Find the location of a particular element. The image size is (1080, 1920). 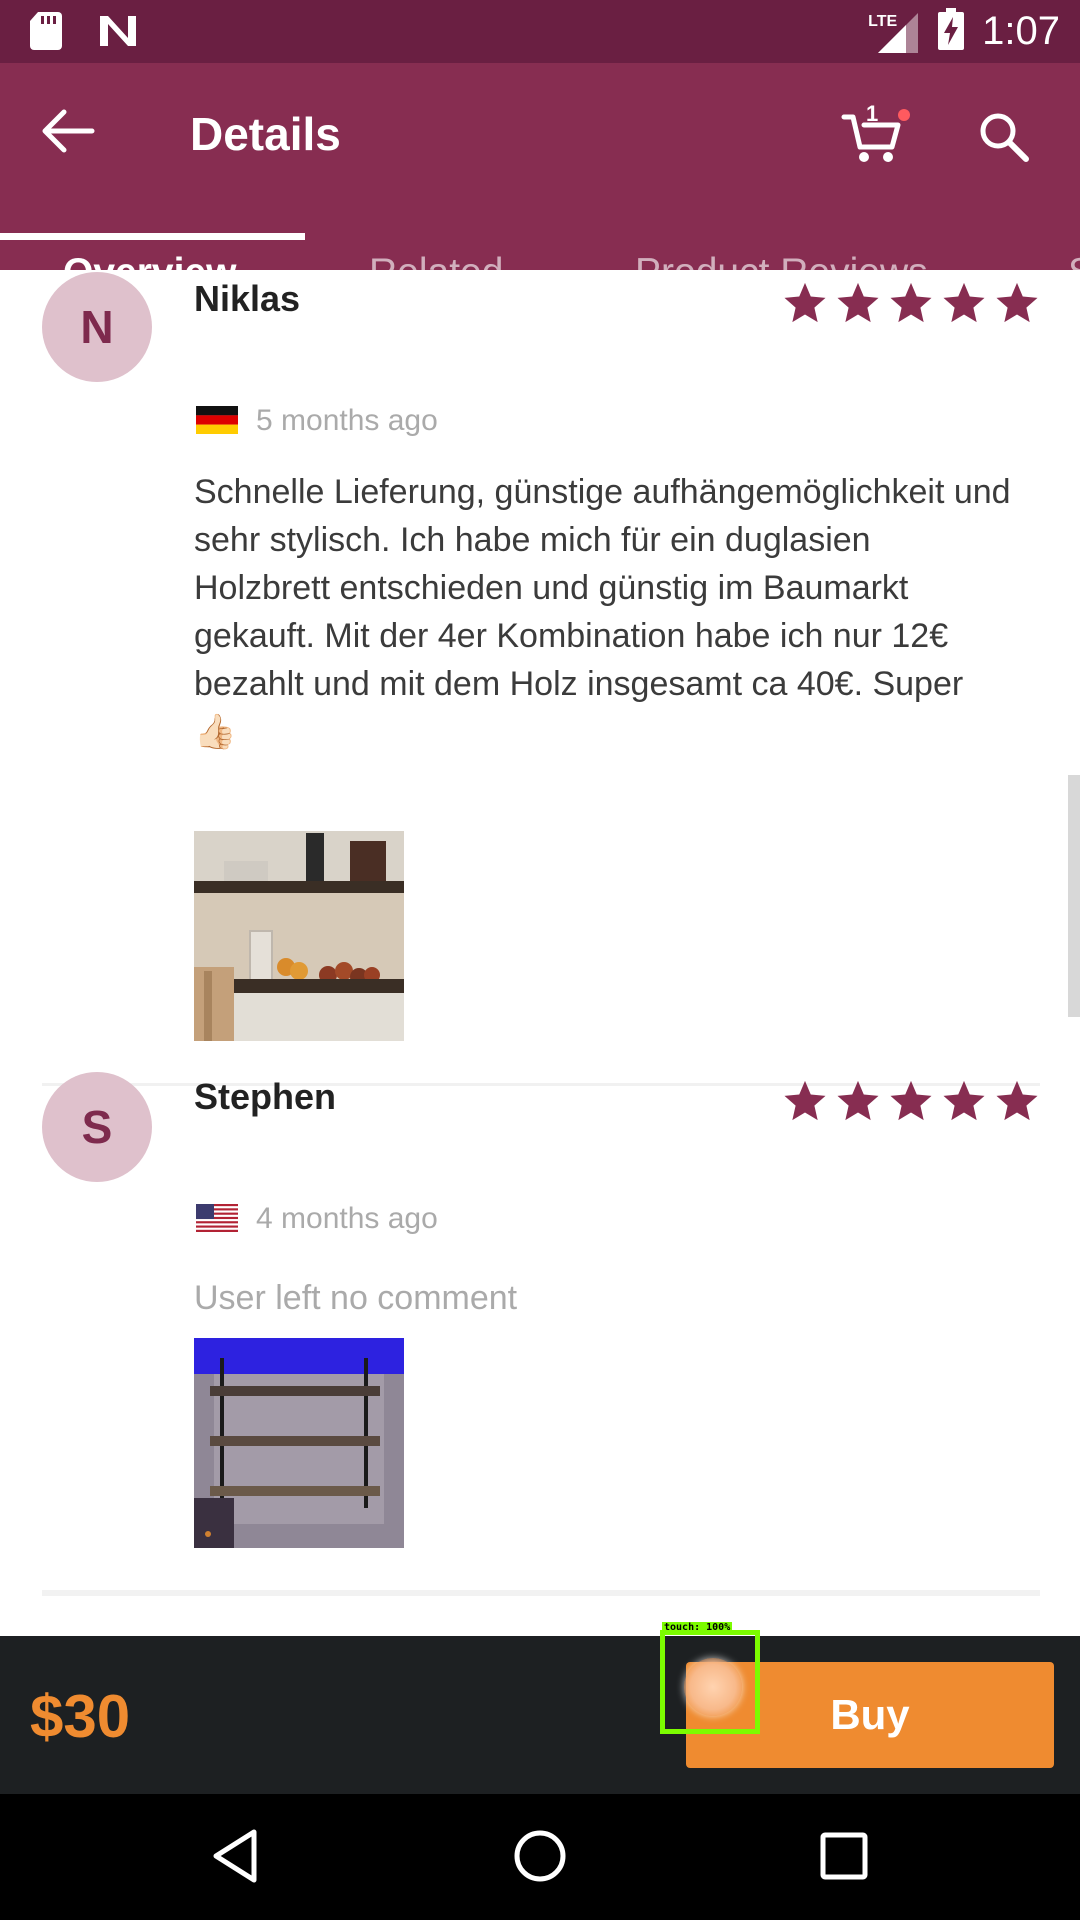

touch-point is located at coordinates (713, 1687).